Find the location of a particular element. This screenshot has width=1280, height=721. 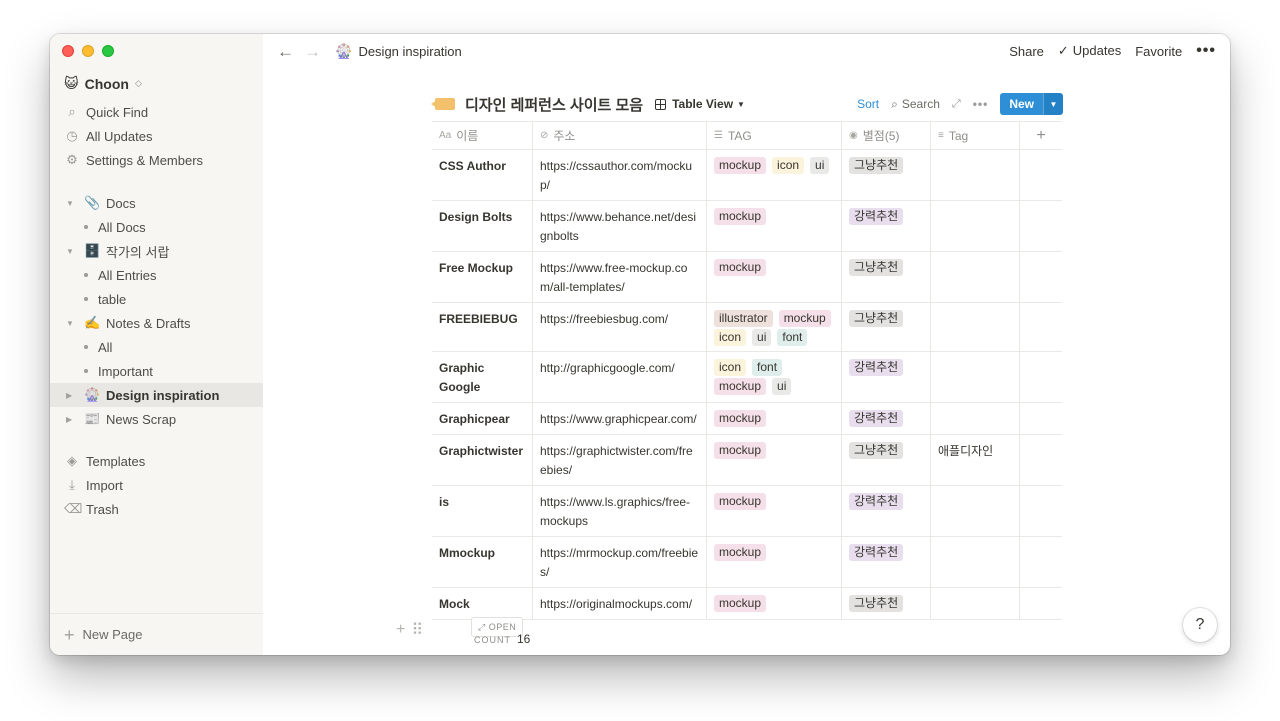

help-button: ? is located at coordinates (1200, 625).